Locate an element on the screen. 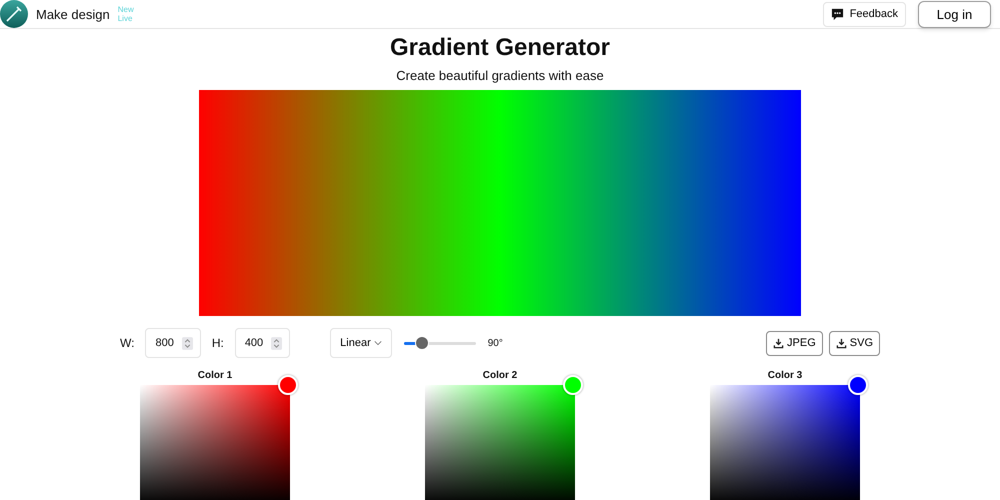  width-label: W: is located at coordinates (127, 343).